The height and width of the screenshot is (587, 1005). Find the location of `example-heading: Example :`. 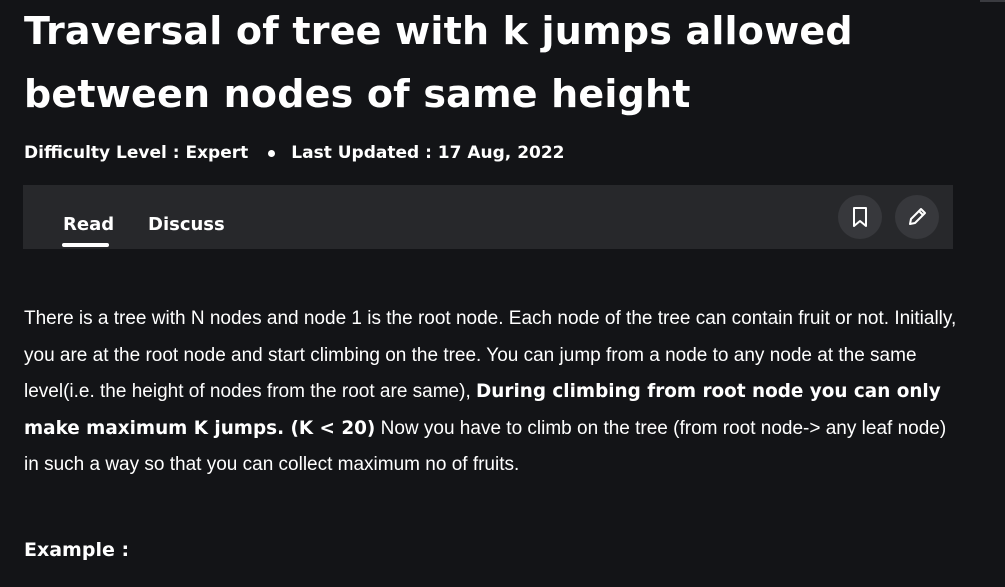

example-heading: Example : is located at coordinates (77, 550).